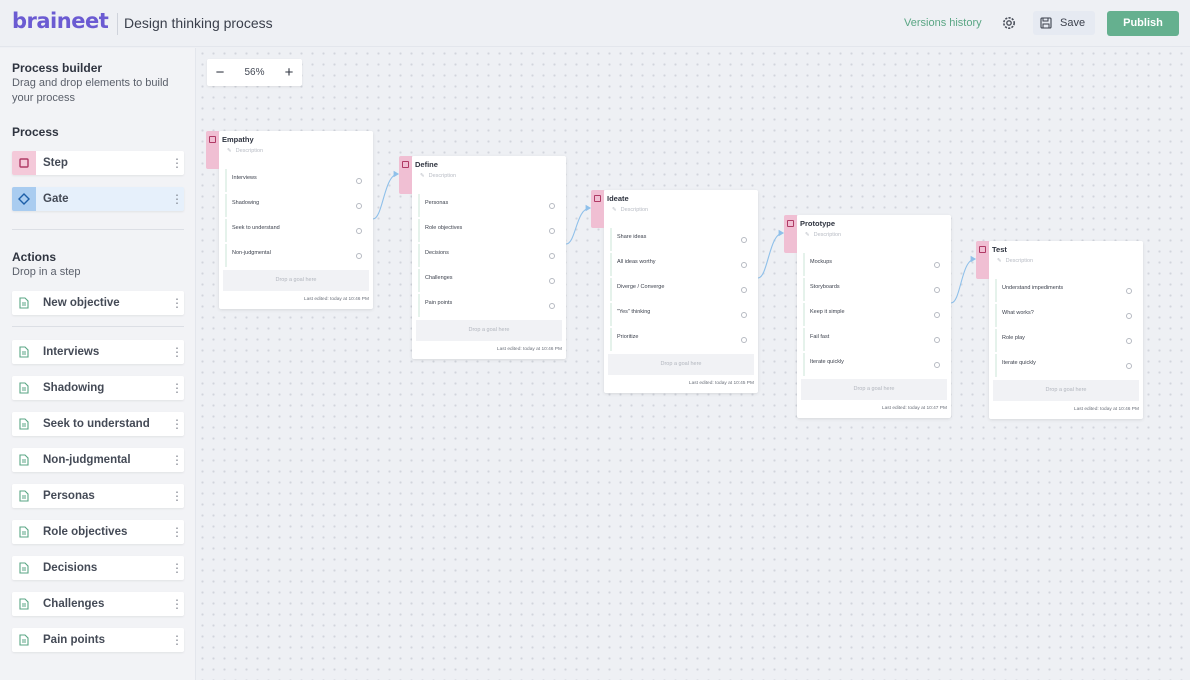 This screenshot has height=680, width=1190. What do you see at coordinates (98, 568) in the screenshot?
I see `sidebar-item-objective: Decisions ⋮` at bounding box center [98, 568].